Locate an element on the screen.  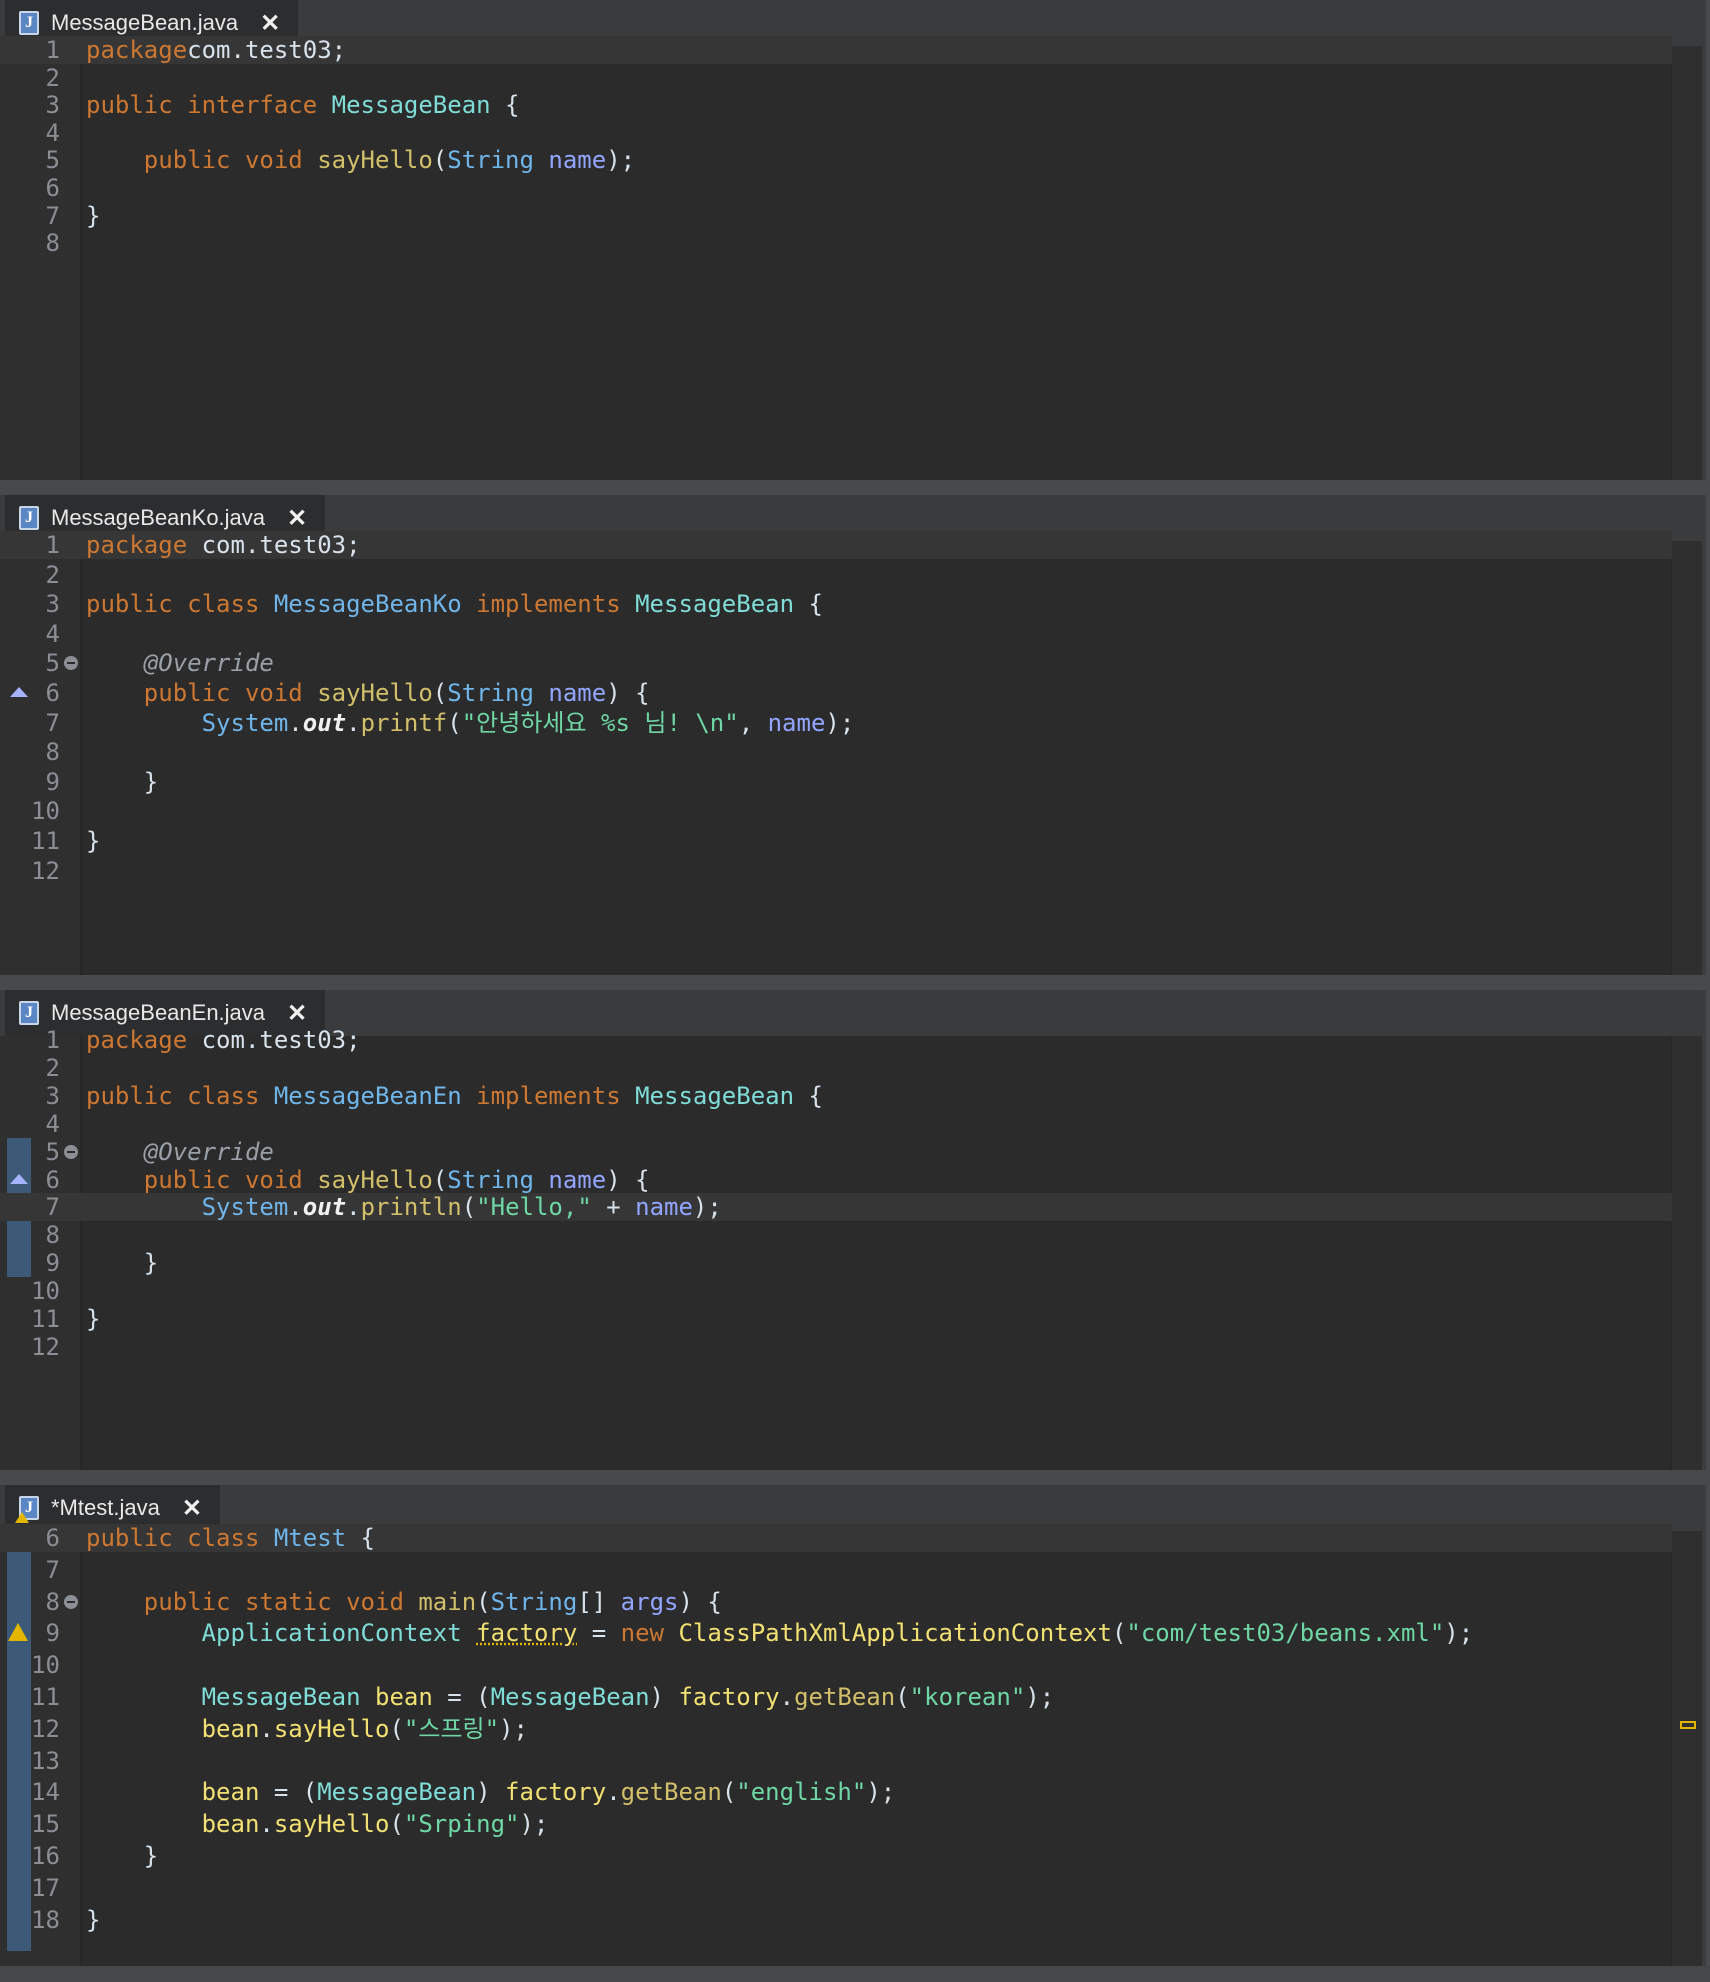
code-token: com.test03; is located at coordinates (267, 50).